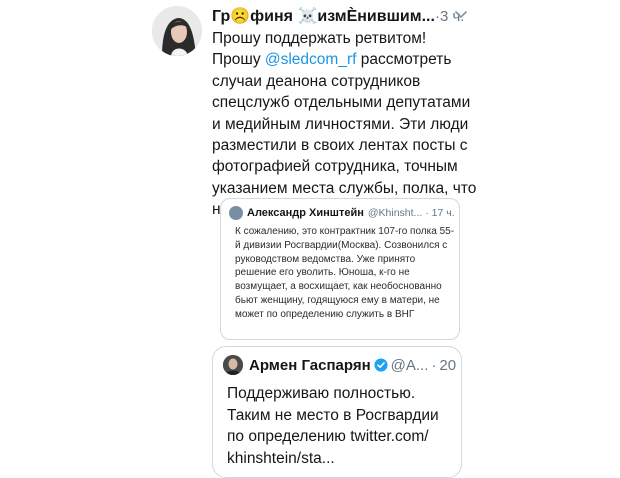 The height and width of the screenshot is (478, 620). What do you see at coordinates (305, 213) in the screenshot?
I see `embedded-author-name: Александр Хинштейн` at bounding box center [305, 213].